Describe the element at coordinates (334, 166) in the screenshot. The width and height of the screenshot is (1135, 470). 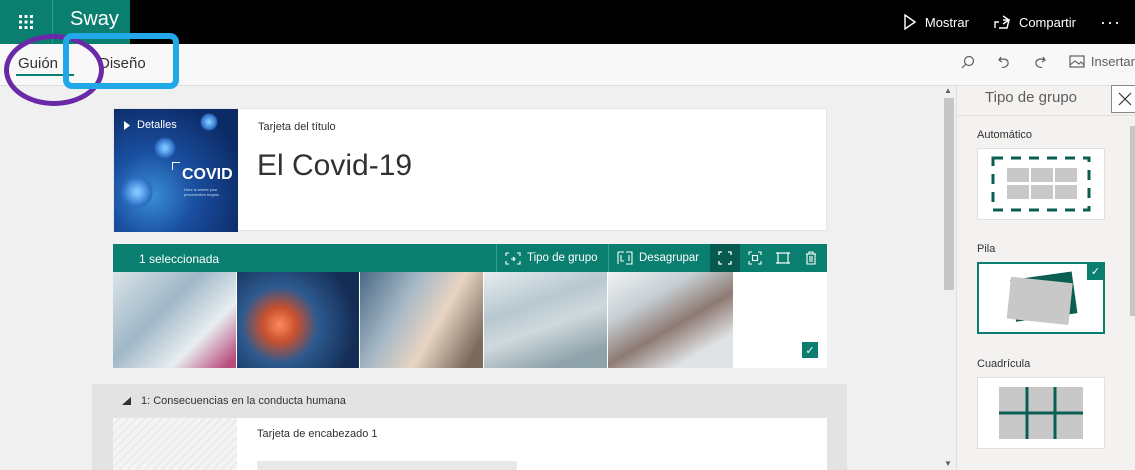
I see `card-title: El Covid-19` at that location.